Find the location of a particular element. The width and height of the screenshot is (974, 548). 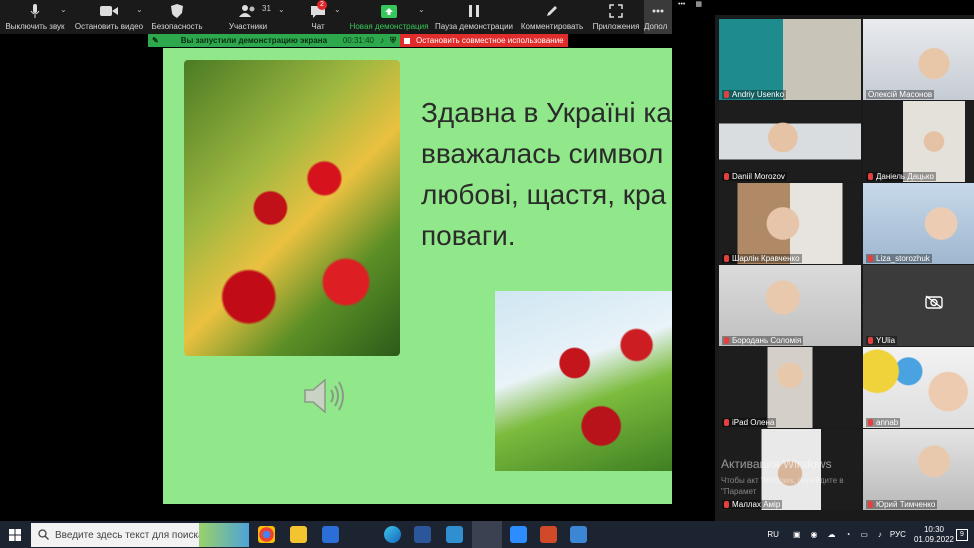

microphone-icon: ♪ is located at coordinates (382, 40).